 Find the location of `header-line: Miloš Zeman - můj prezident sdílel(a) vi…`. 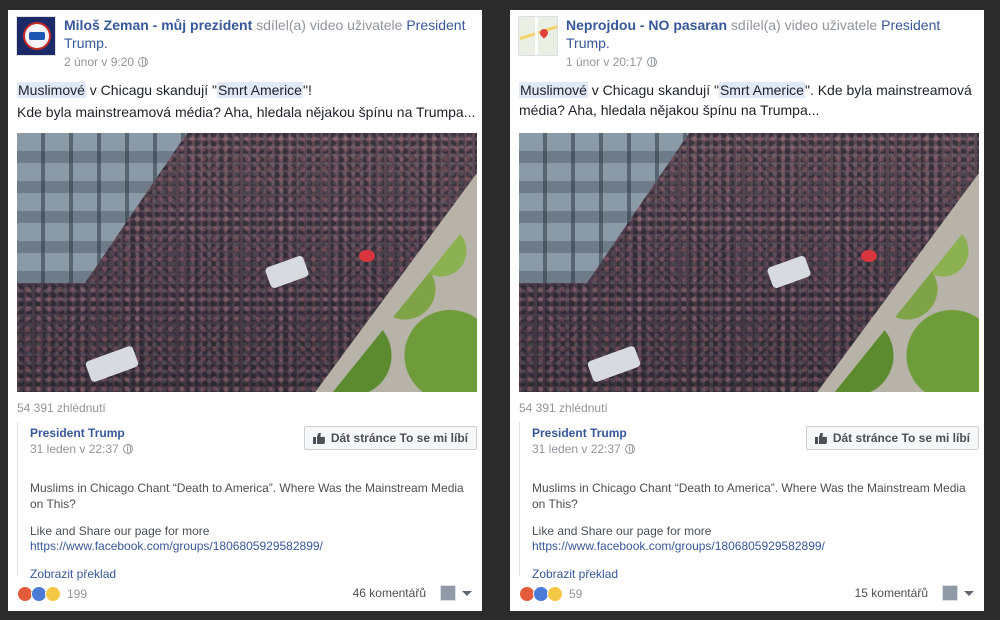

header-line: Miloš Zeman - můj prezident sdílel(a) vi… is located at coordinates (269, 34).